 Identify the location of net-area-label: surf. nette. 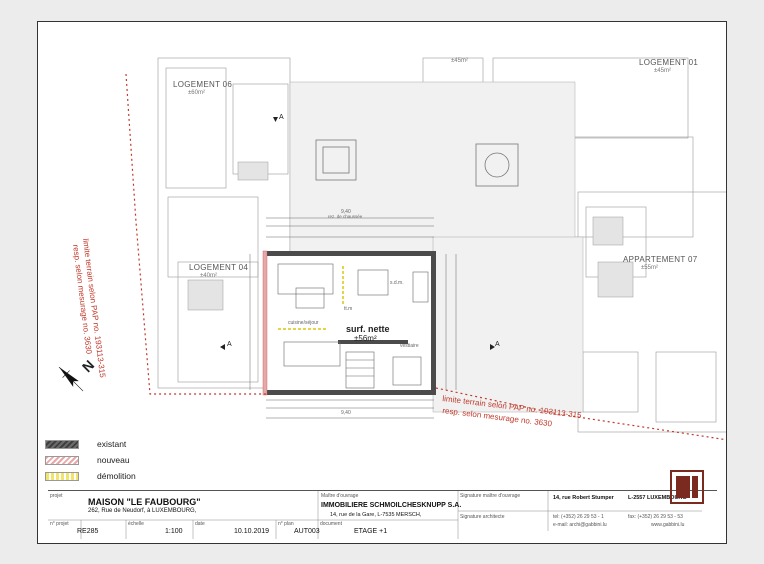
(368, 329).